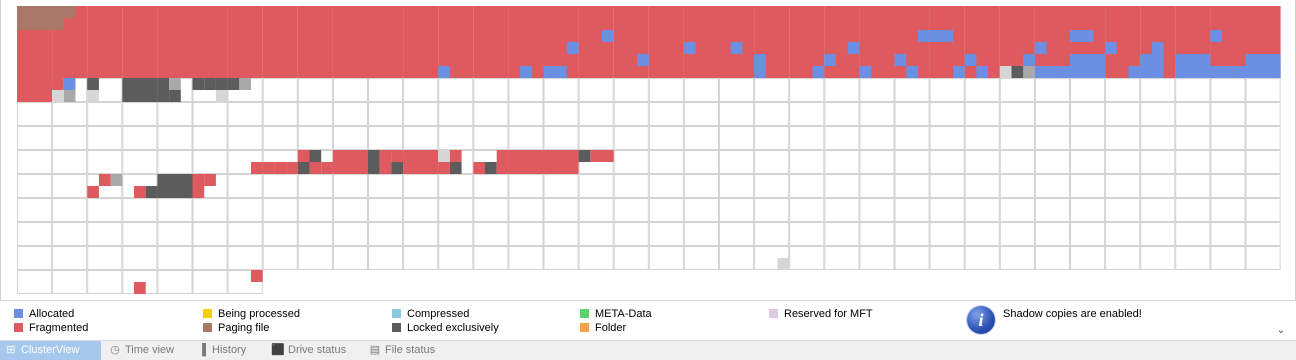  Describe the element at coordinates (244, 328) in the screenshot. I see `legend-label: Paging file` at that location.